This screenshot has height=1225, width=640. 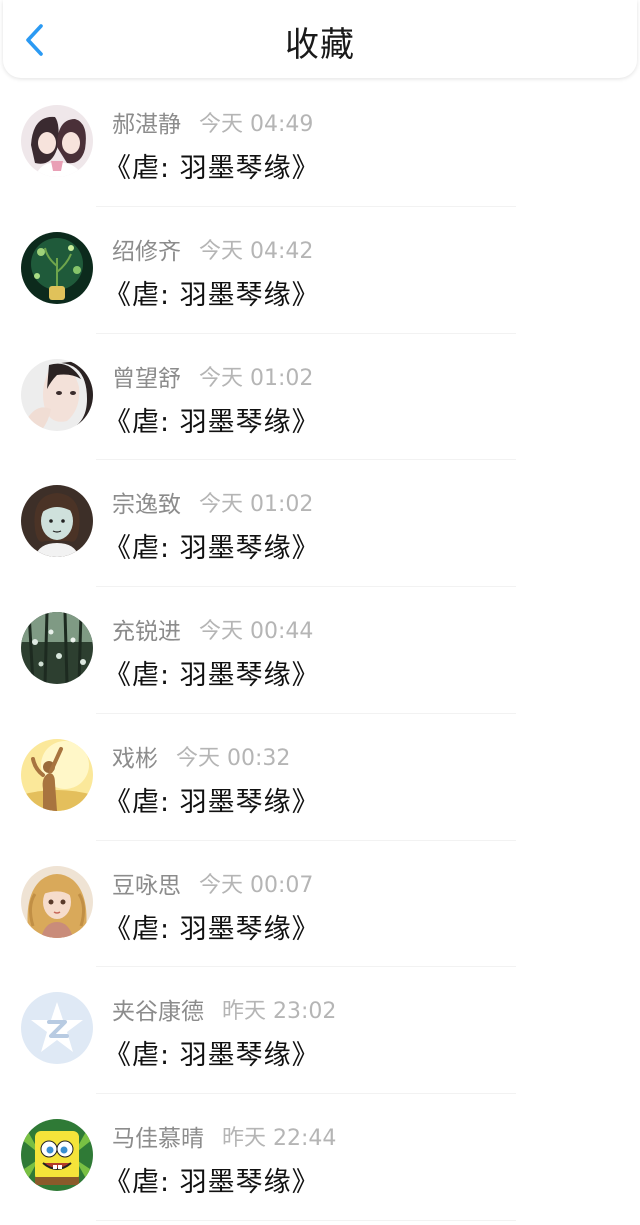 What do you see at coordinates (320, 143) in the screenshot?
I see `list-item: 郝湛静 今天 04:49 《虐: 羽墨琴缘》` at bounding box center [320, 143].